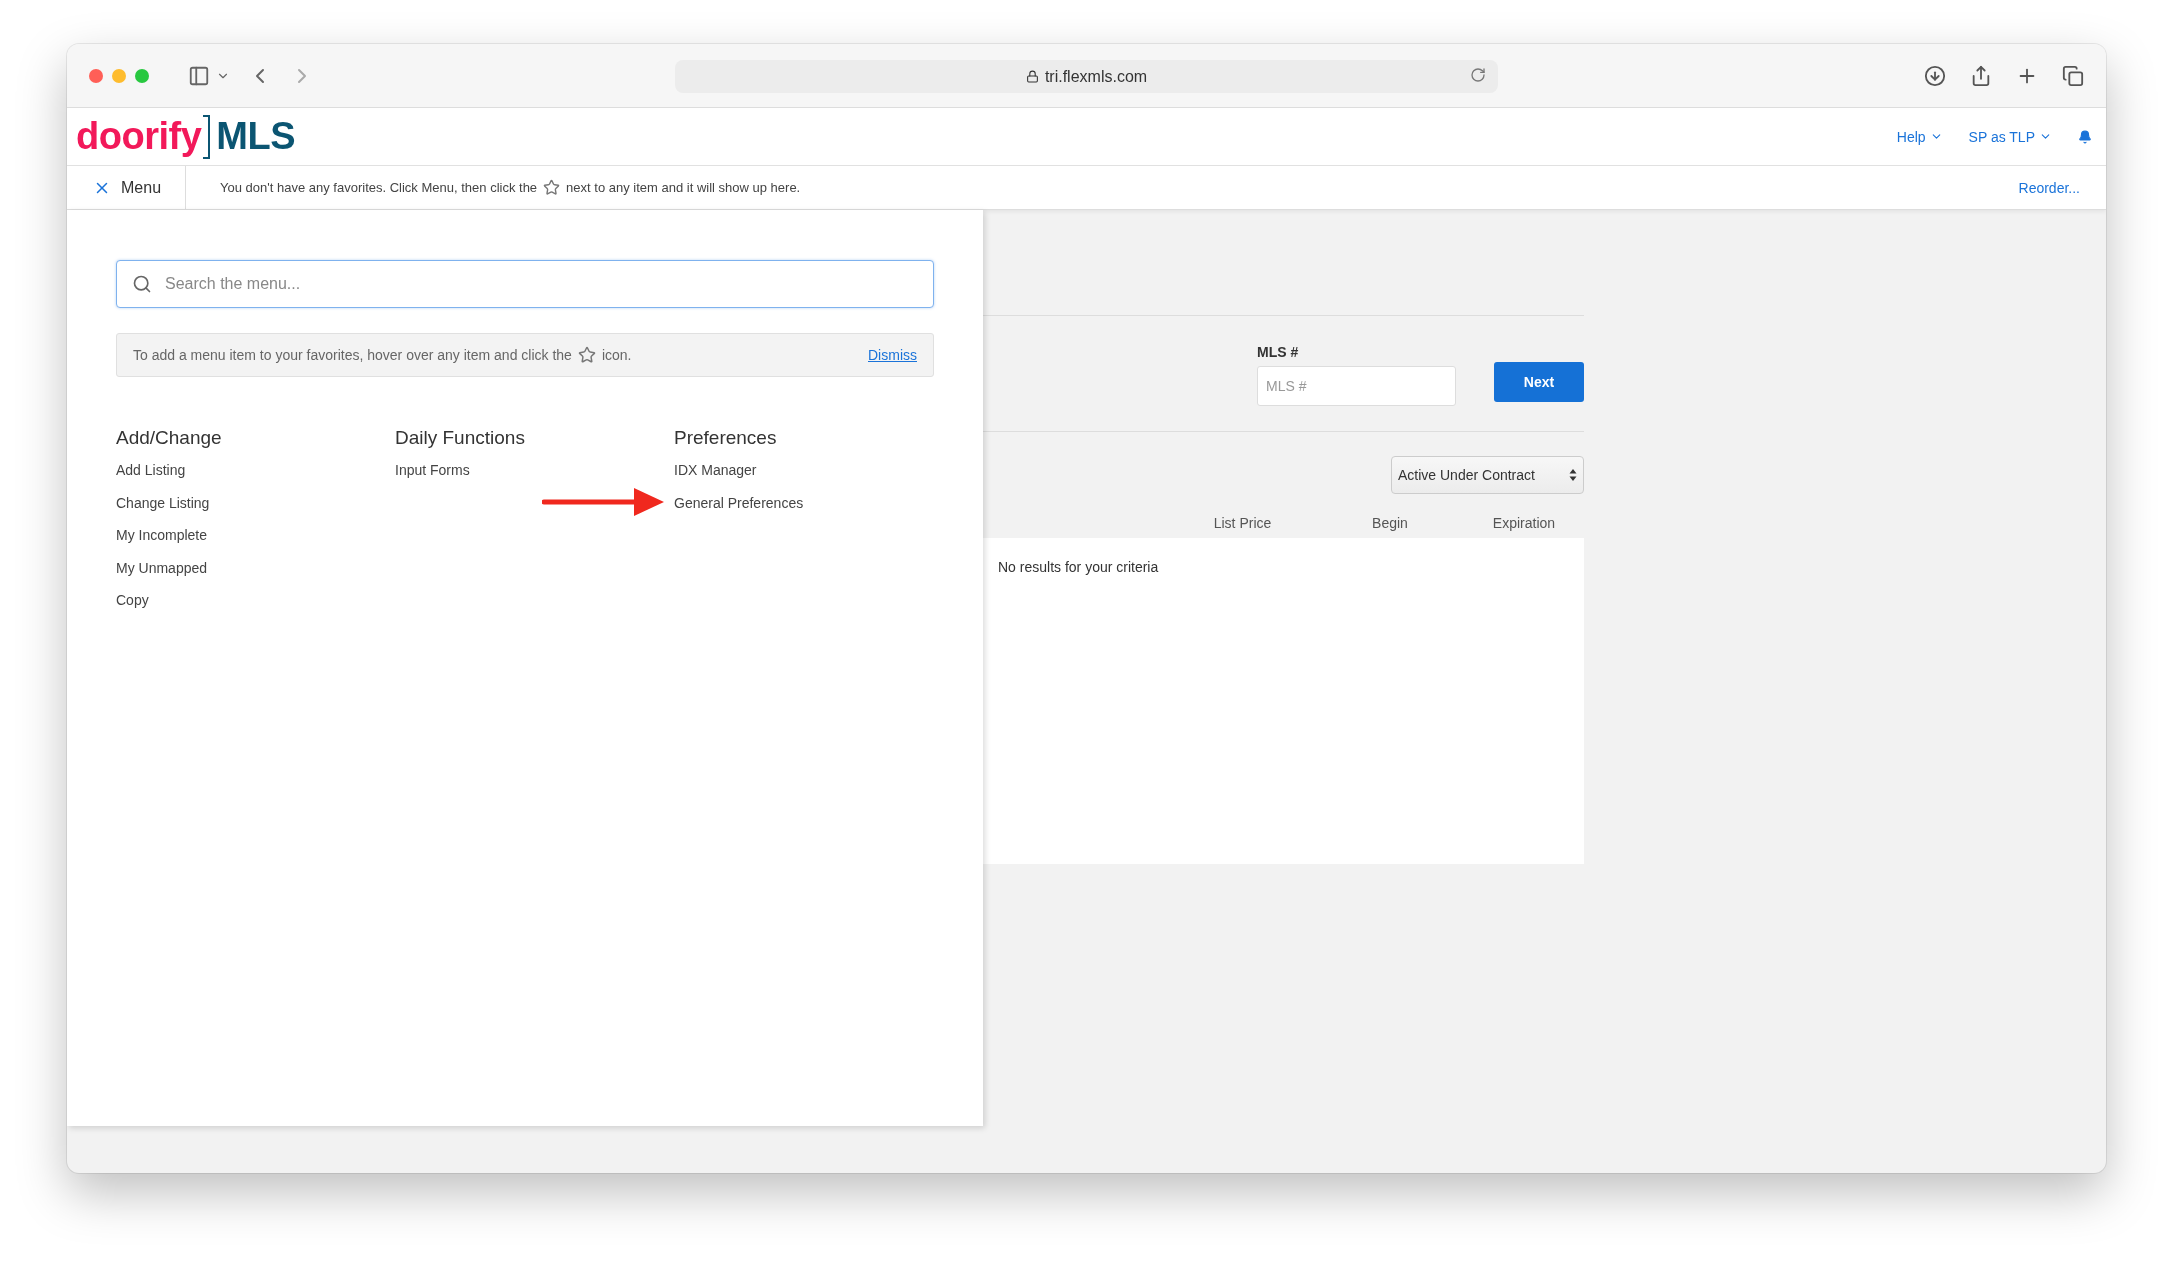 The width and height of the screenshot is (2174, 1267). Describe the element at coordinates (142, 75) in the screenshot. I see `maximize-window-dot` at that location.